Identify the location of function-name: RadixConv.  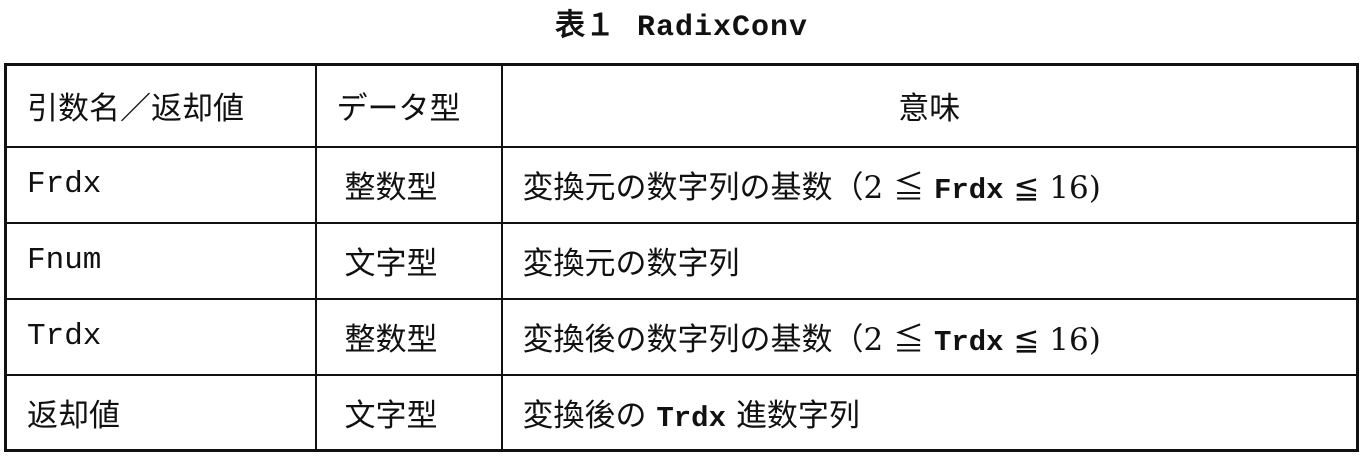
(722, 28).